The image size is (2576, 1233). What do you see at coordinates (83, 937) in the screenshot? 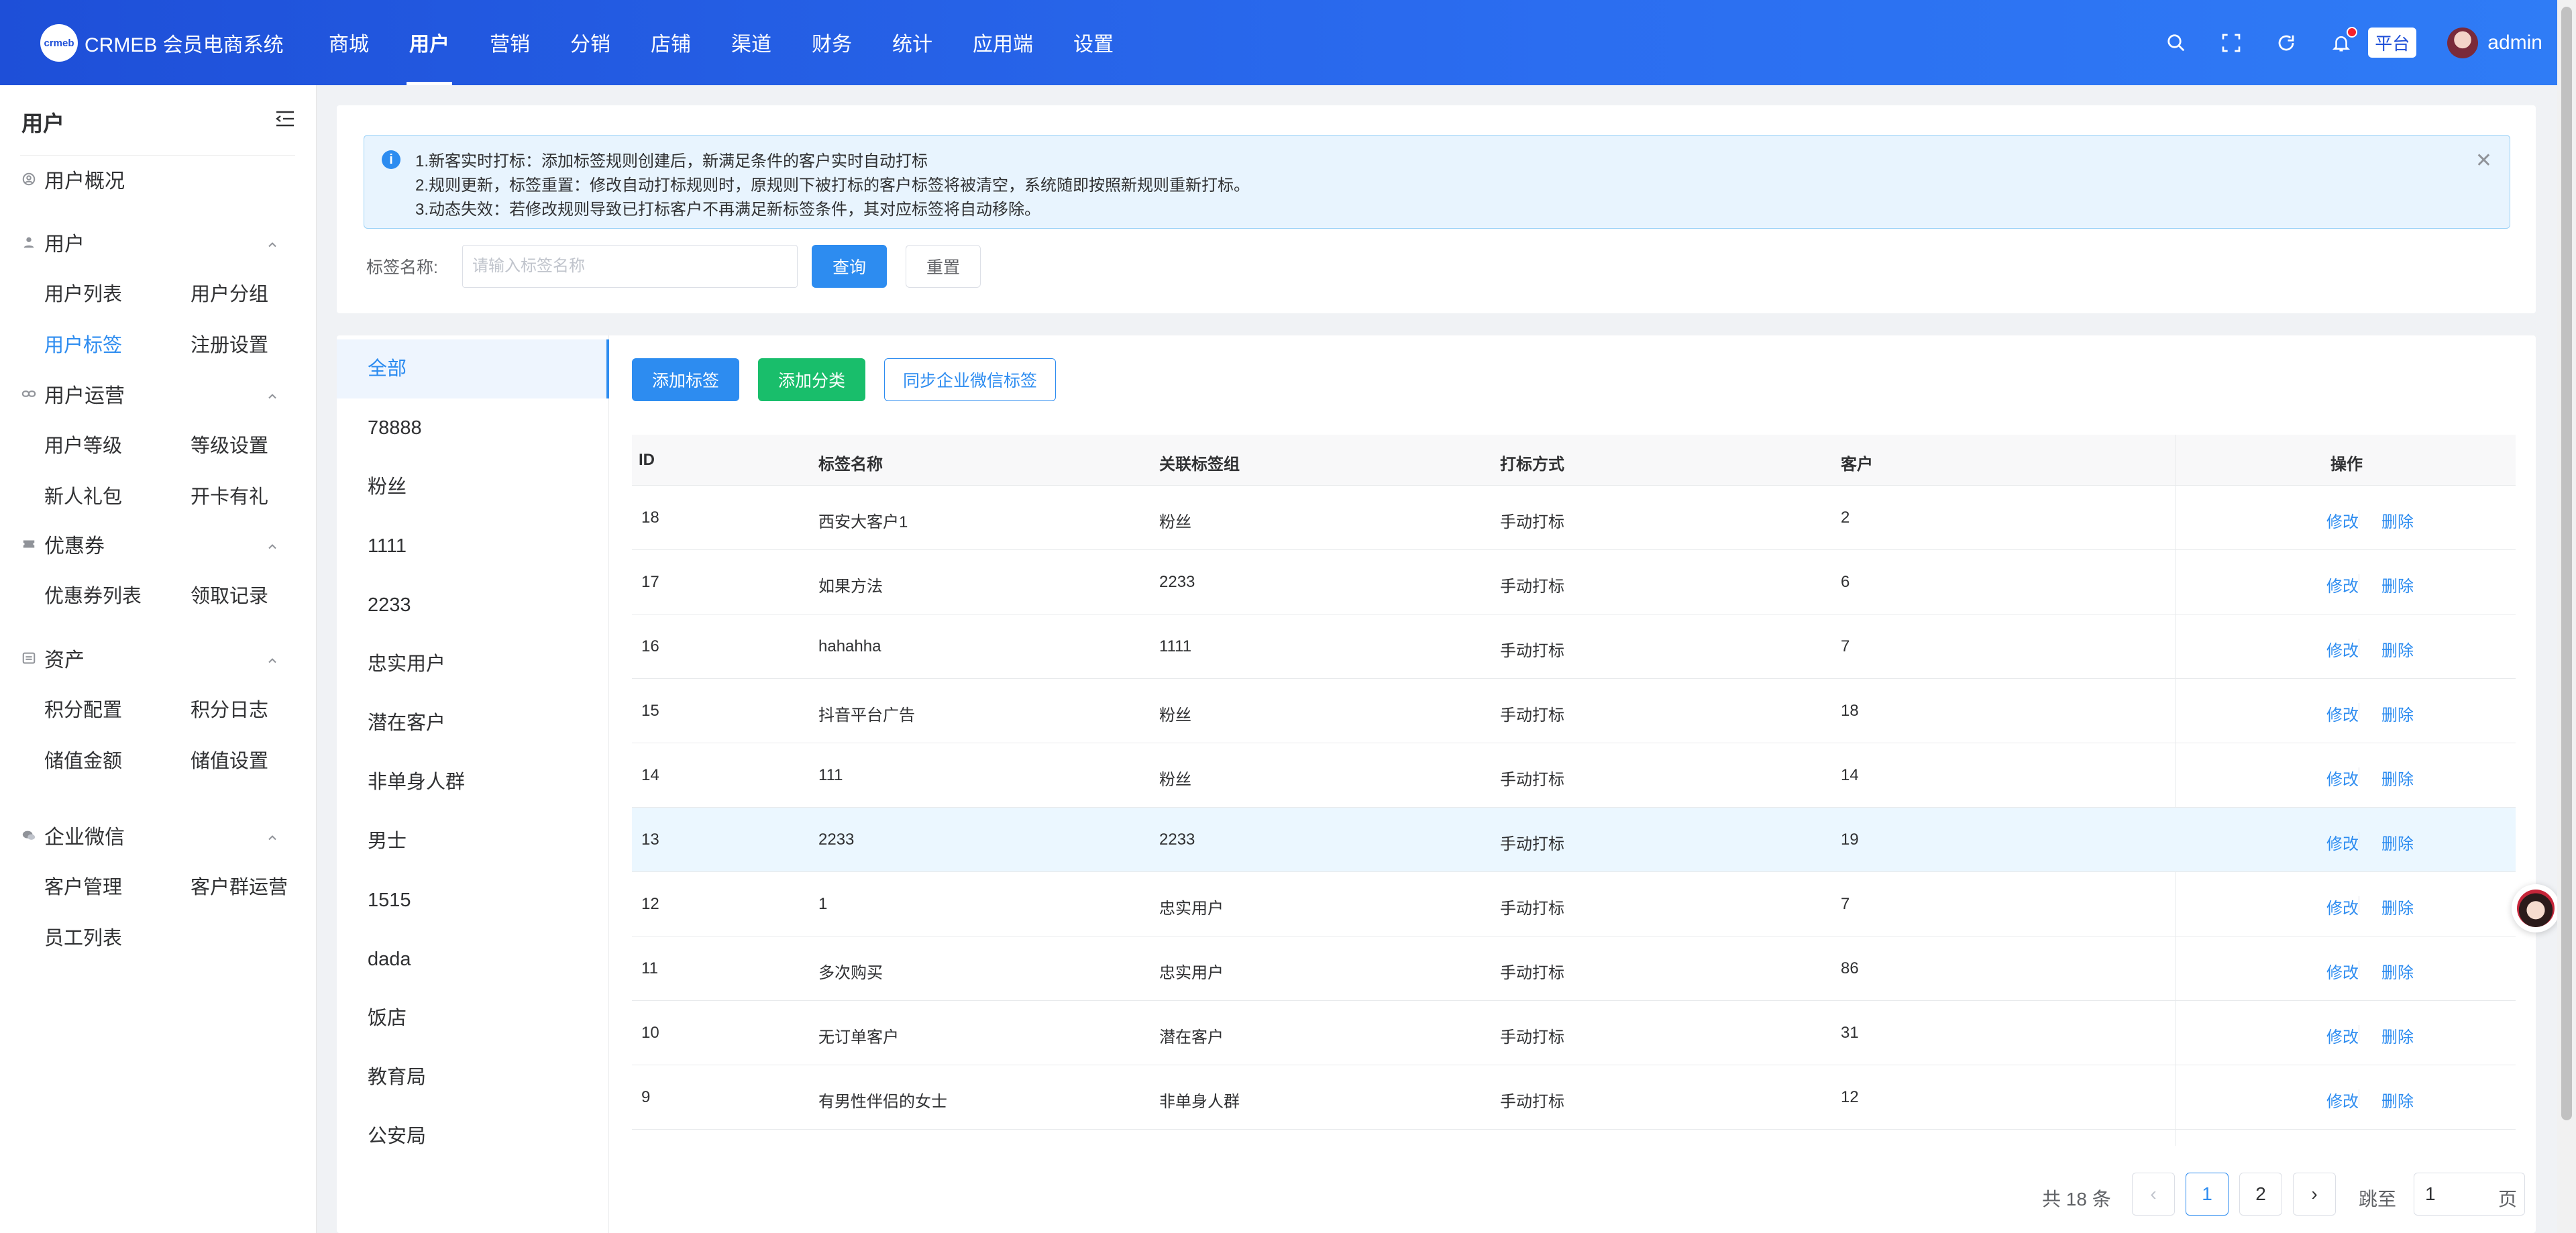
I see `sidebar-item: 员工列表` at bounding box center [83, 937].